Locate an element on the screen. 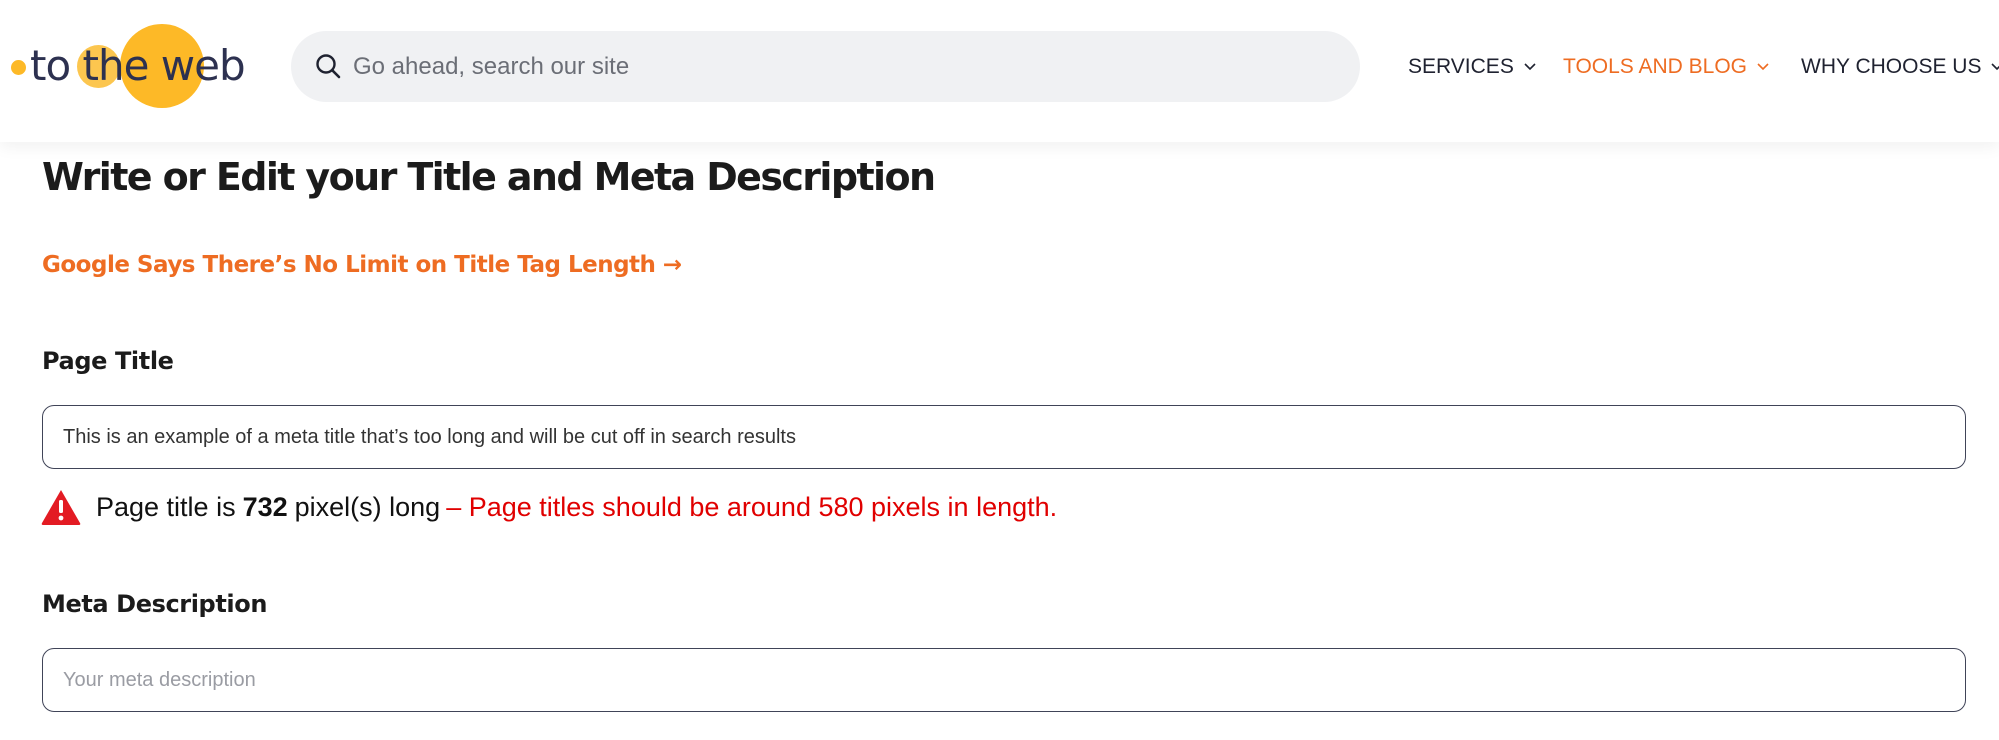  meta-description-input is located at coordinates (1004, 680).